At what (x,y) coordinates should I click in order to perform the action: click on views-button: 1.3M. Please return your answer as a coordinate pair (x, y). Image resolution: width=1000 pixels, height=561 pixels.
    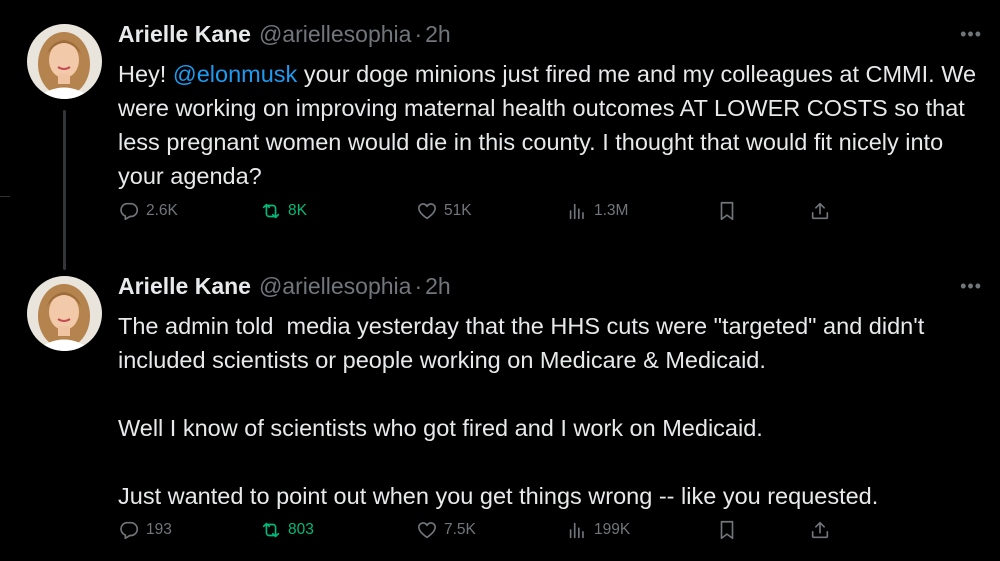
    Looking at the image, I should click on (597, 211).